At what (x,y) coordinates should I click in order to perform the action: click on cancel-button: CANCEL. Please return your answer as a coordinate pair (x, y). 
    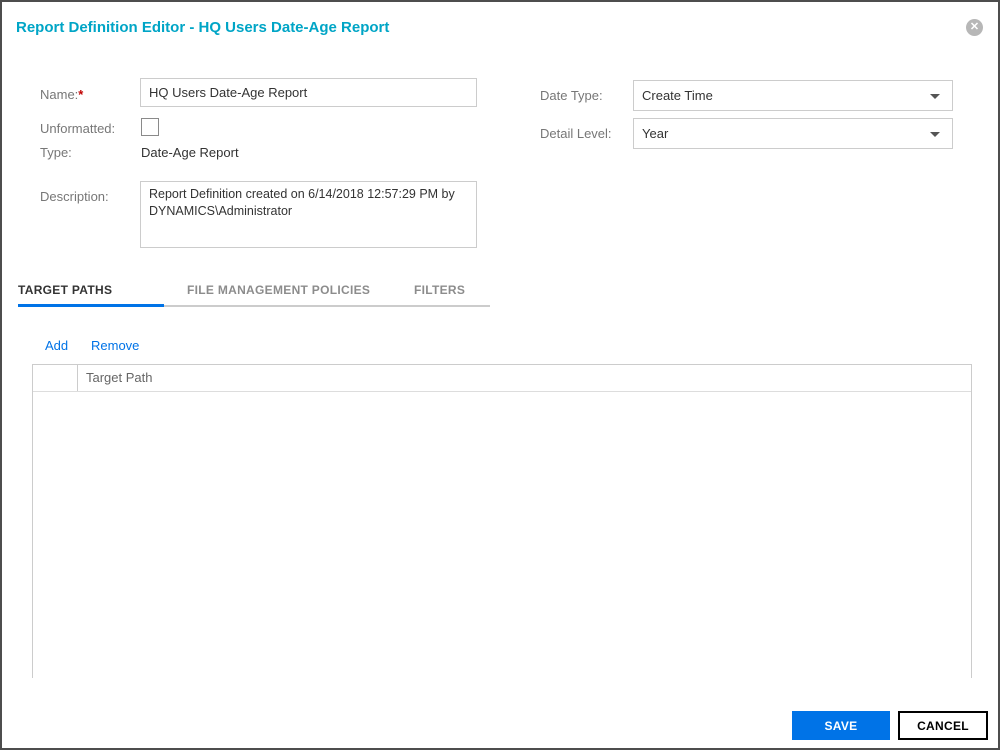
    Looking at the image, I should click on (943, 725).